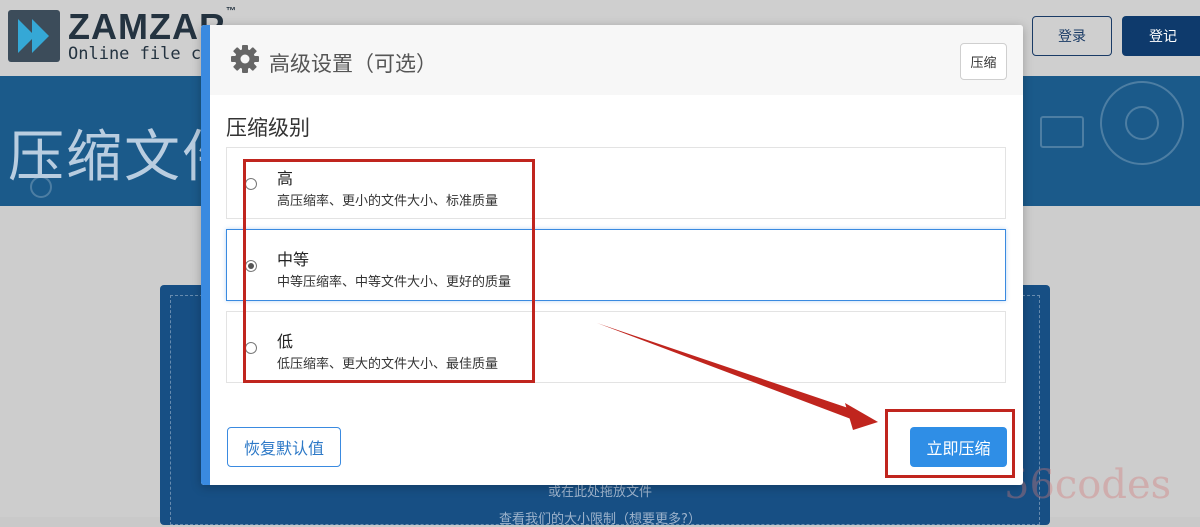 The width and height of the screenshot is (1200, 527). I want to click on login-button: 登录, so click(1072, 36).